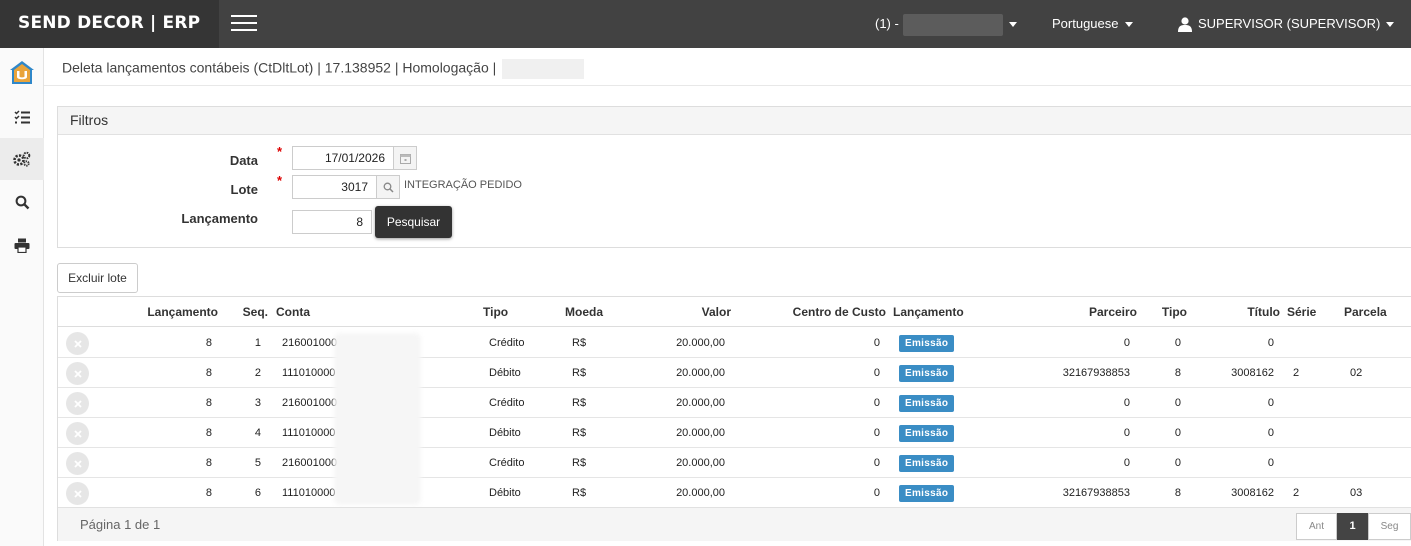 The width and height of the screenshot is (1411, 546). I want to click on lancamento-type-badge: Emissão, so click(927, 493).